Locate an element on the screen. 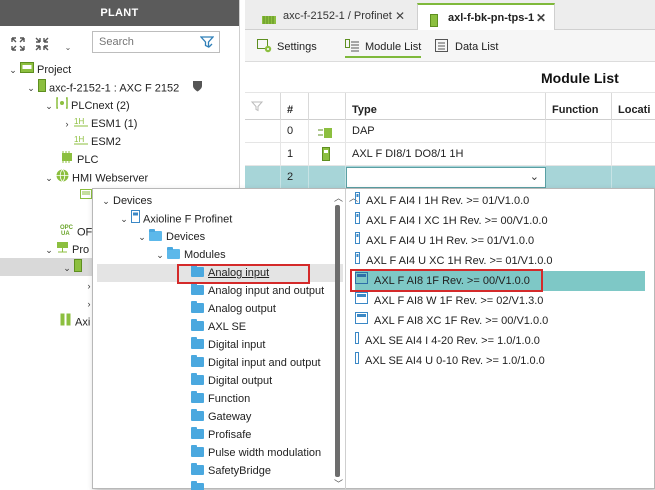  plcnext-icon is located at coordinates (62, 106).